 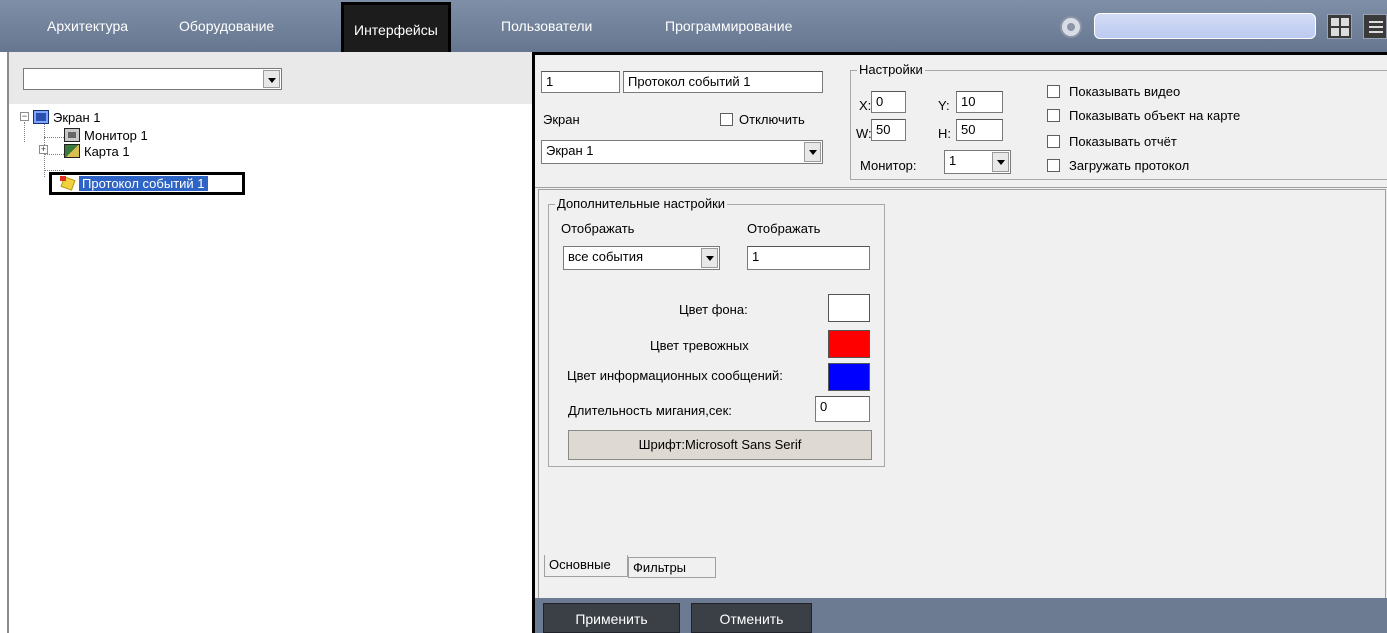 What do you see at coordinates (888, 165) in the screenshot?
I see `monitor-label: Монитор:` at bounding box center [888, 165].